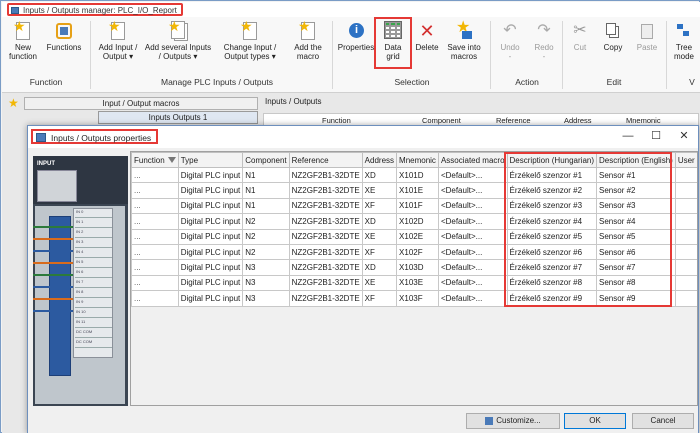 This screenshot has width=700, height=433. Describe the element at coordinates (513, 120) in the screenshot. I see `col-reference: Reference` at that location.